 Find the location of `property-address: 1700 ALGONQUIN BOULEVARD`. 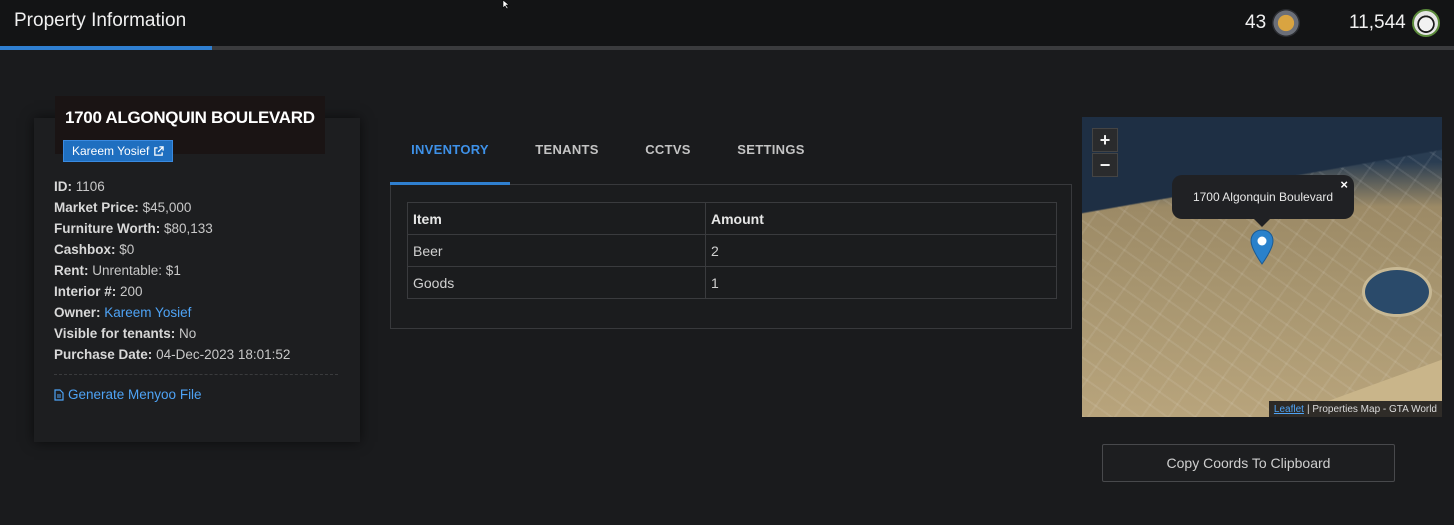

property-address: 1700 ALGONQUIN BOULEVARD is located at coordinates (190, 117).